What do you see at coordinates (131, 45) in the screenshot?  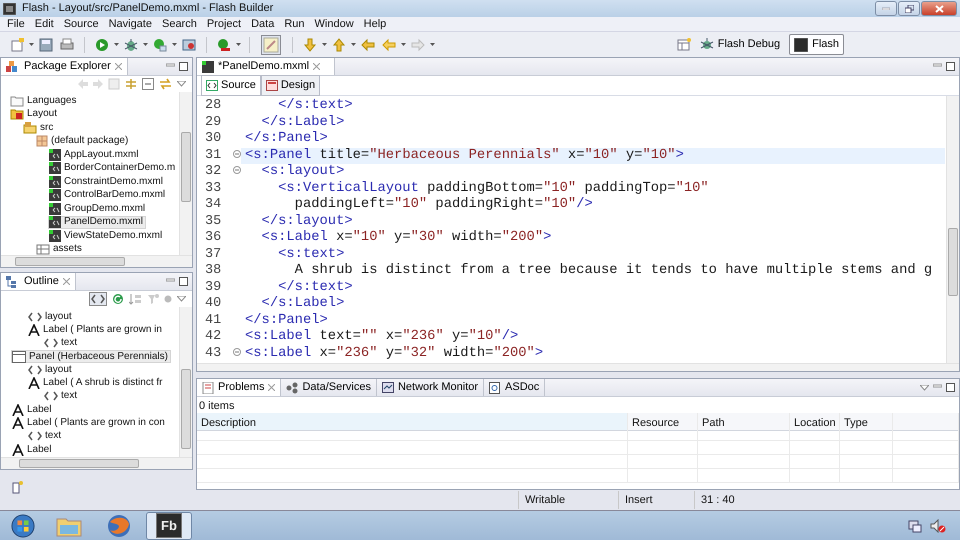 I see `bug-icon` at bounding box center [131, 45].